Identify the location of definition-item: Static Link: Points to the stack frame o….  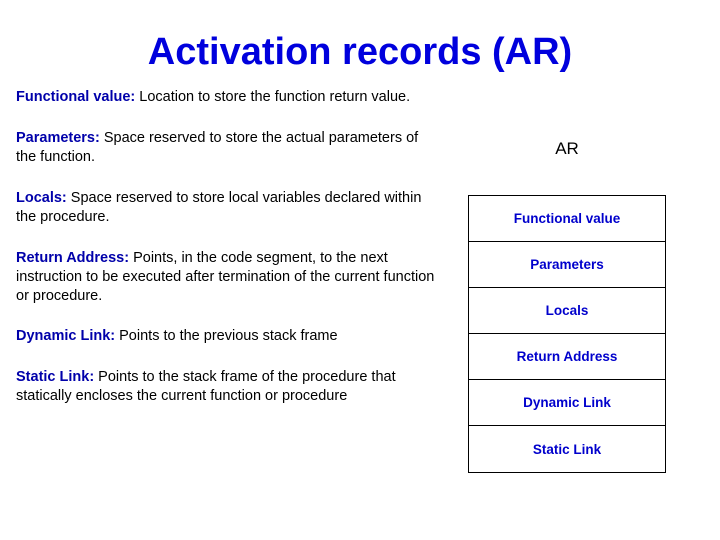
(228, 387).